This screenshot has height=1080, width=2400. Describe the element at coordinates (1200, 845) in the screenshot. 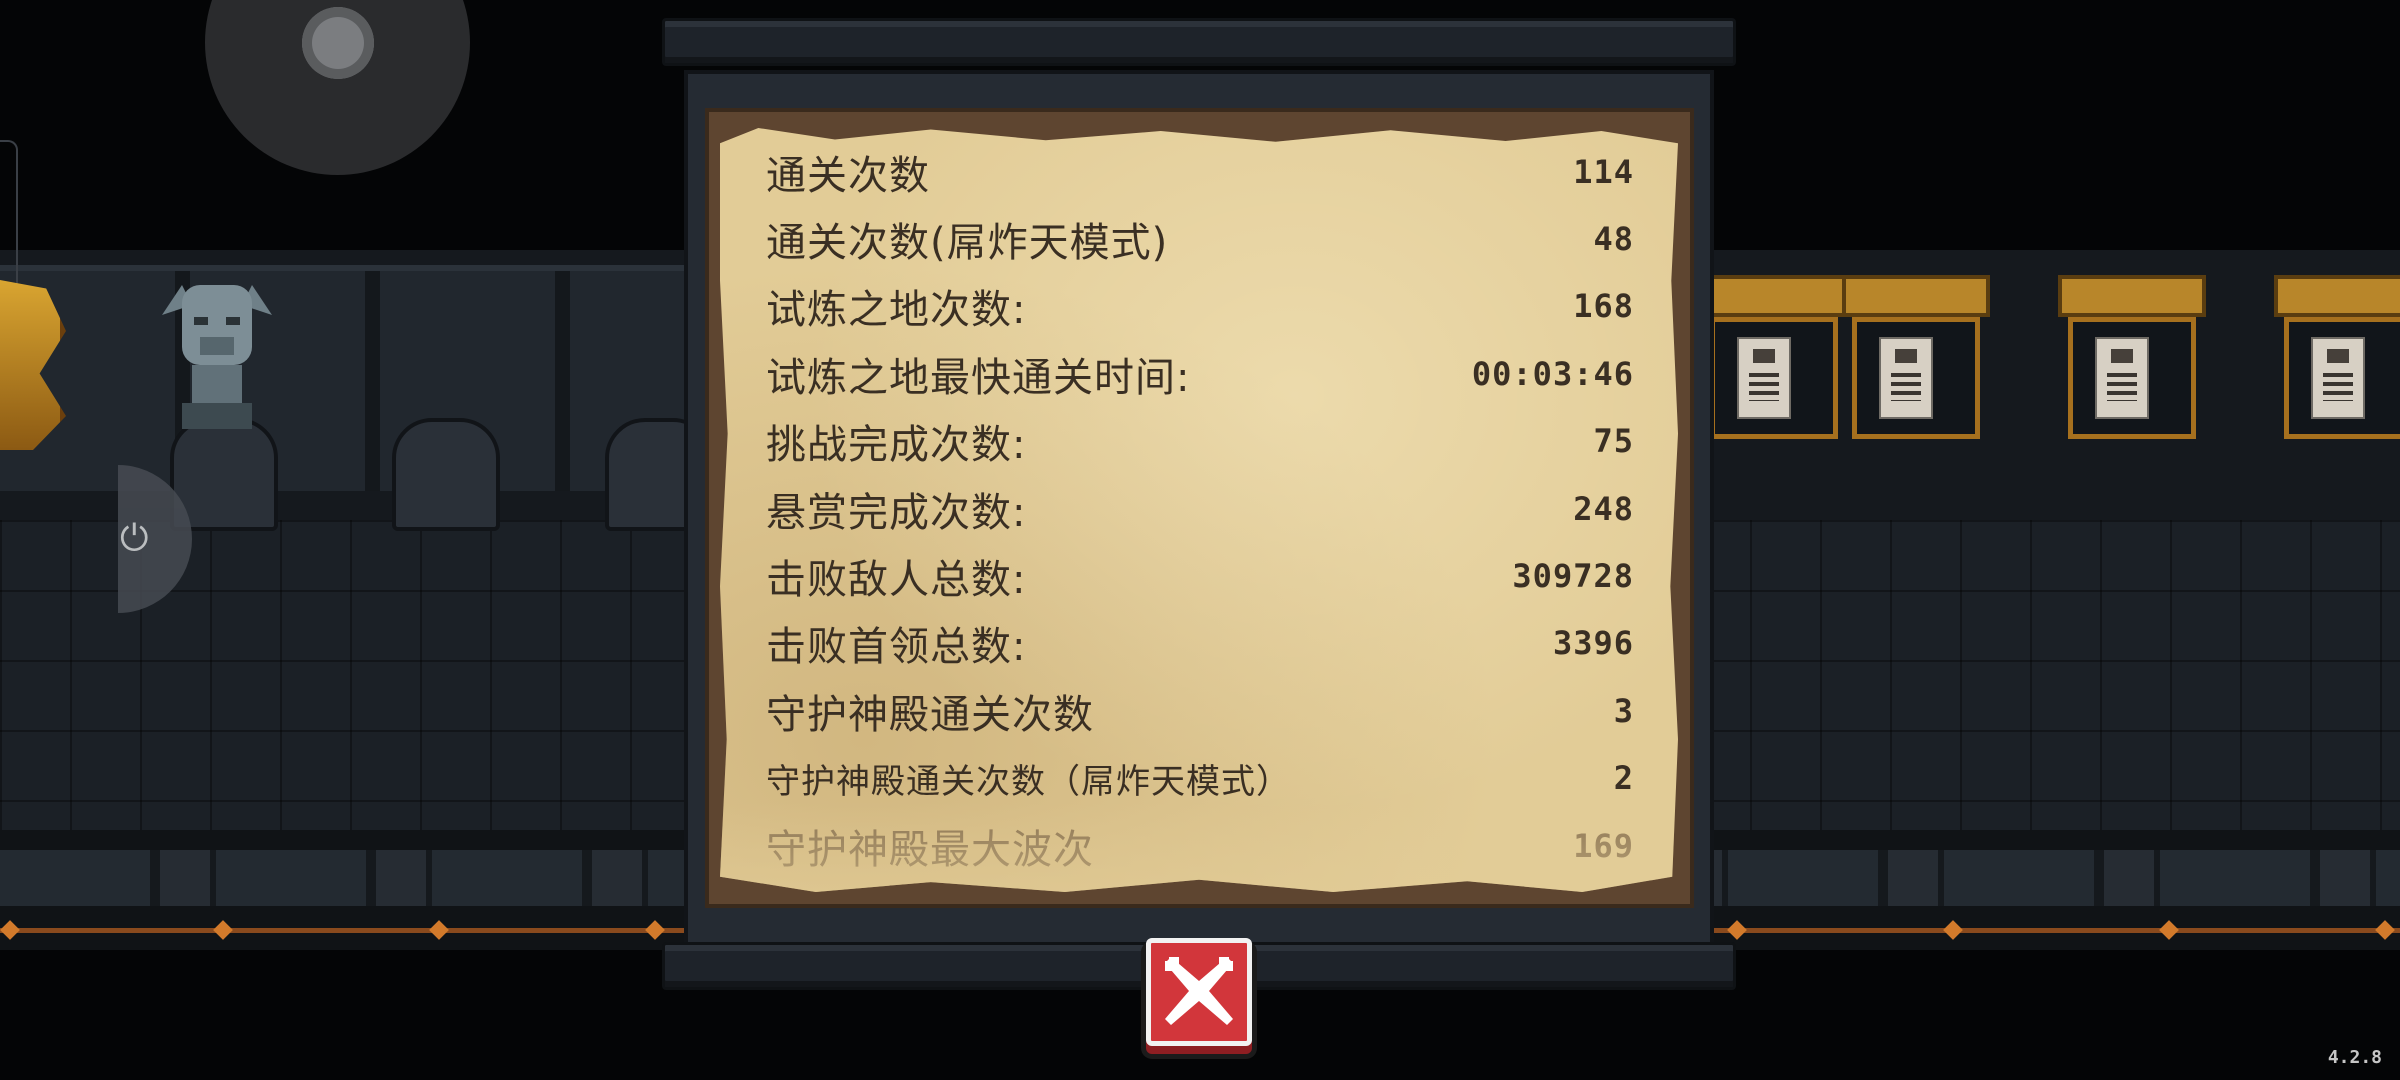

I see `stat-row: 守护神殿最大波次 169` at that location.